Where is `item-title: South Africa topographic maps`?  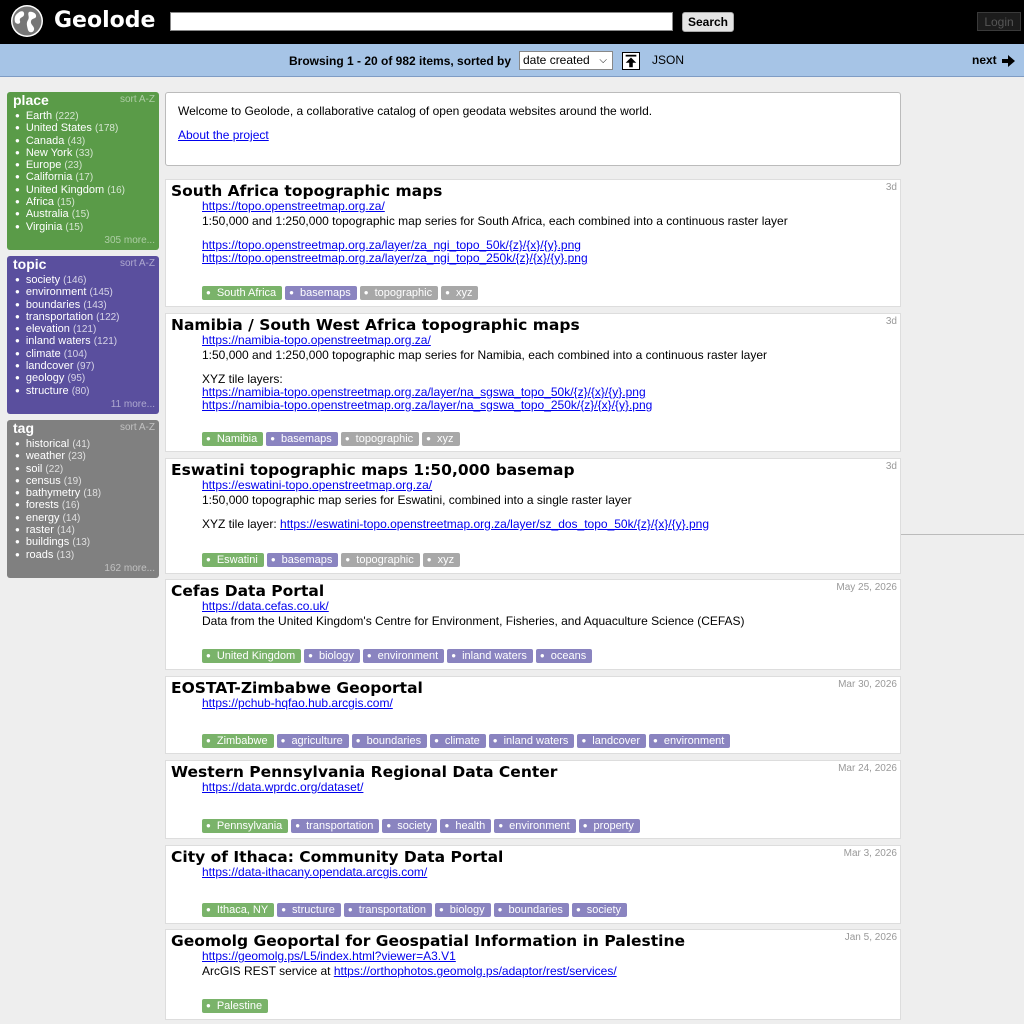 item-title: South Africa topographic maps is located at coordinates (306, 191).